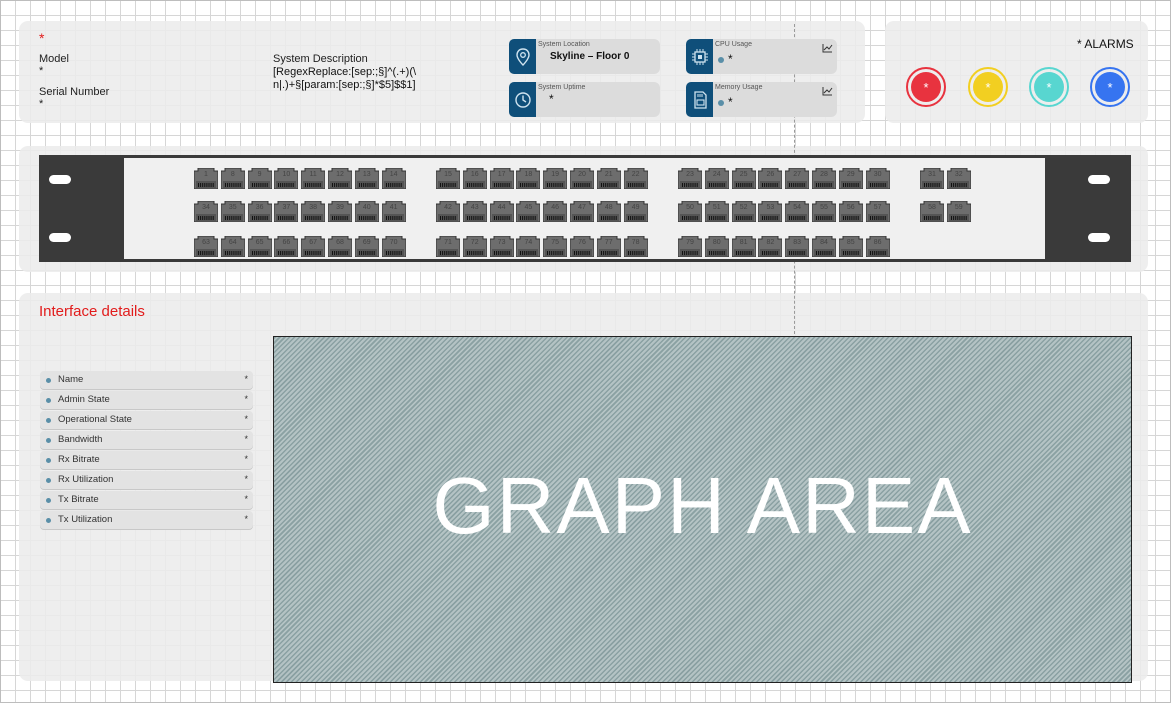 The image size is (1171, 703). I want to click on port-number: 44, so click(501, 207).